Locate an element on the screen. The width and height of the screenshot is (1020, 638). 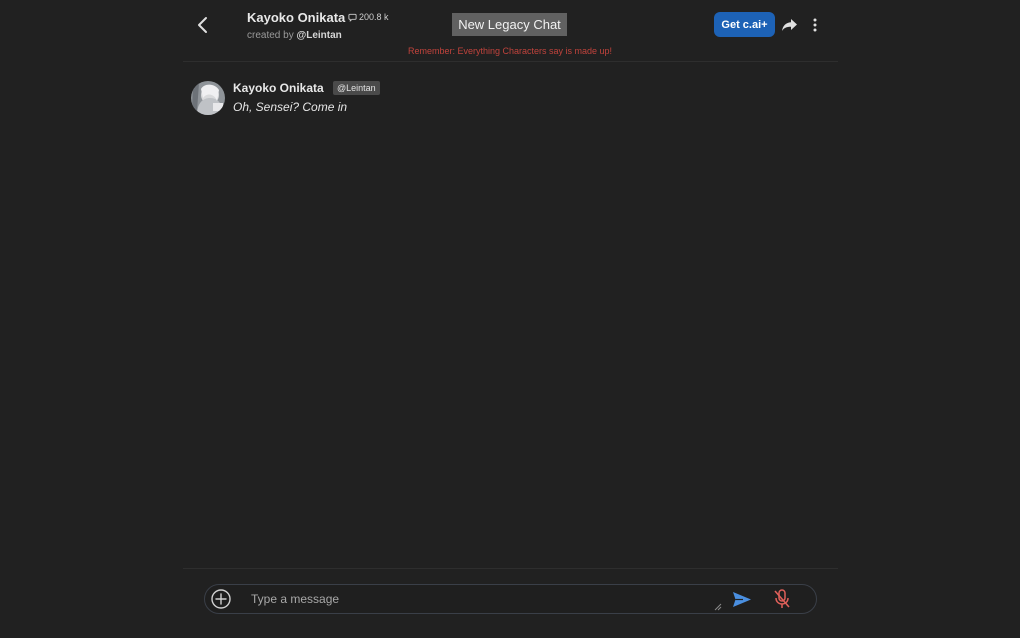
back-button is located at coordinates (203, 25).